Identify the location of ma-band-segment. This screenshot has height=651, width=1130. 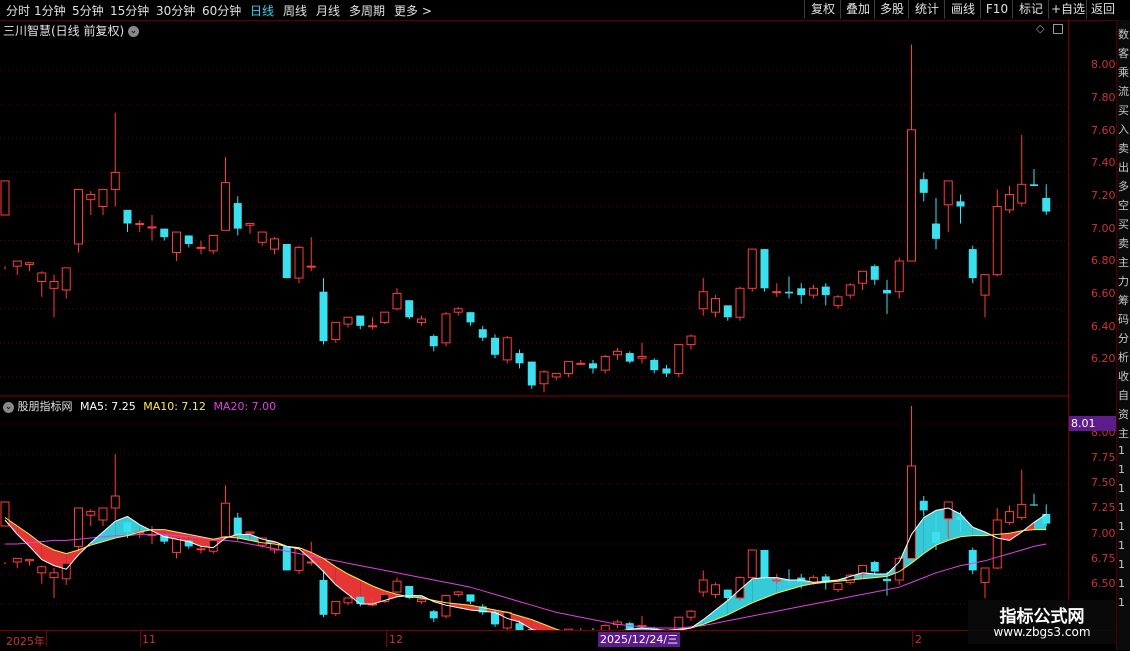
(35, 547).